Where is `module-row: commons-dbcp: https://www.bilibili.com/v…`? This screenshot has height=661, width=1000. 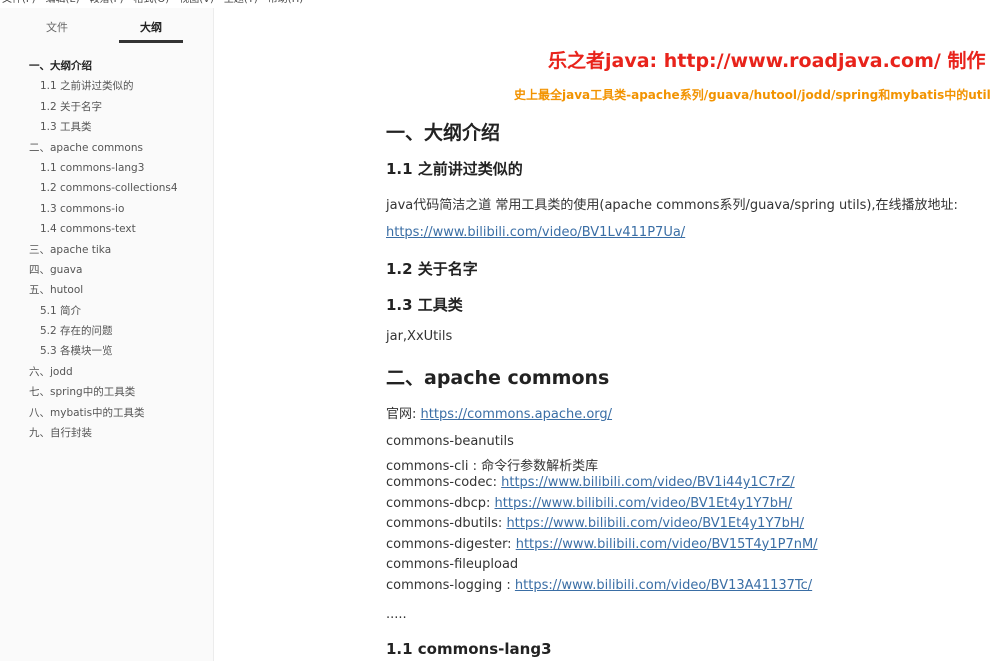 module-row: commons-dbcp: https://www.bilibili.com/v… is located at coordinates (589, 503).